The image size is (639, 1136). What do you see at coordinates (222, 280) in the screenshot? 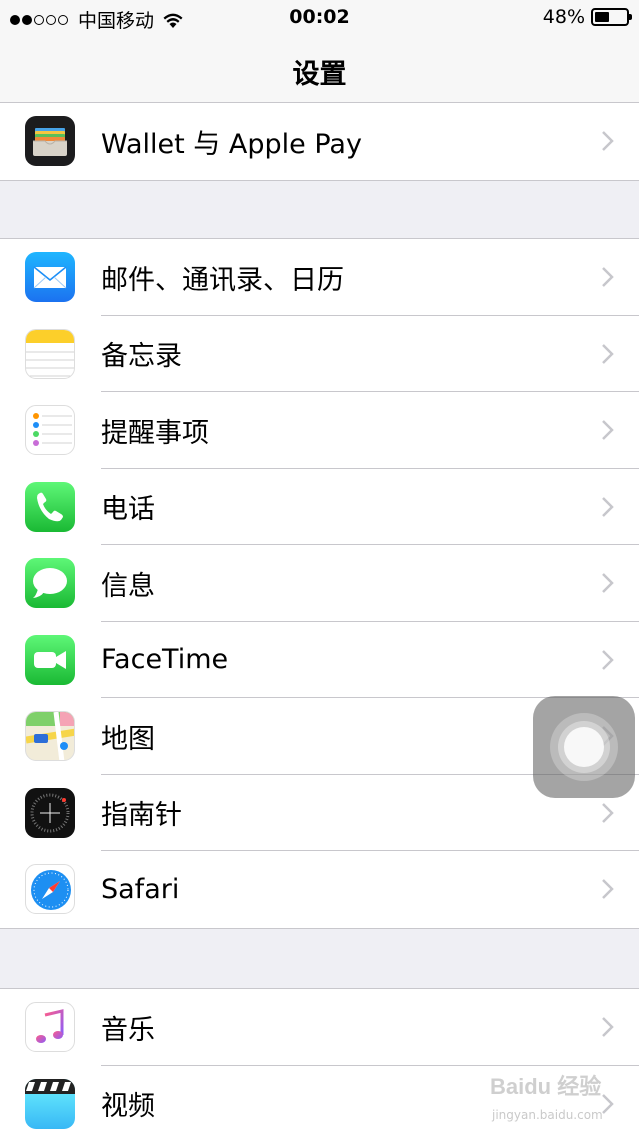
I see `settings-row-label: 邮件、通讯录、日历` at bounding box center [222, 280].